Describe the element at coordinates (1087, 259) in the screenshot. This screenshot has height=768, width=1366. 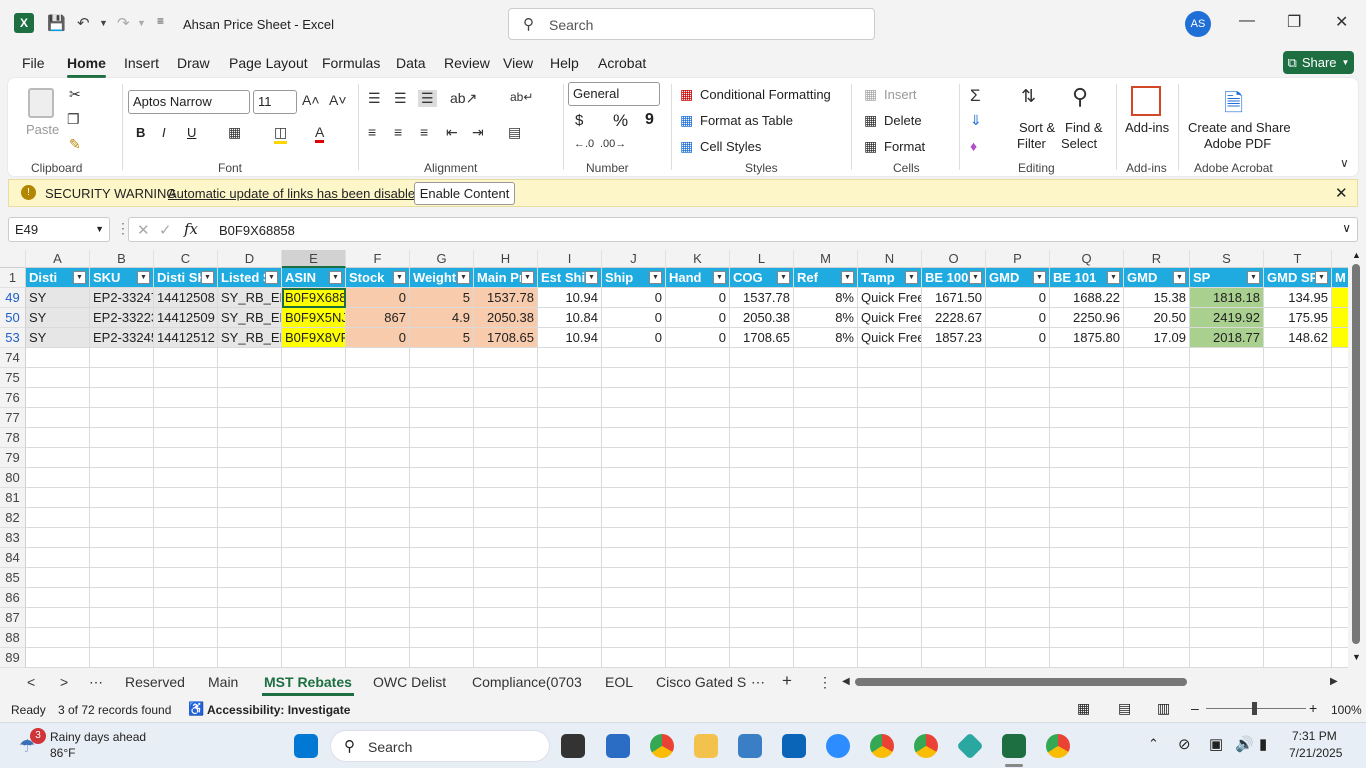
I see `column-header-q: Q` at that location.